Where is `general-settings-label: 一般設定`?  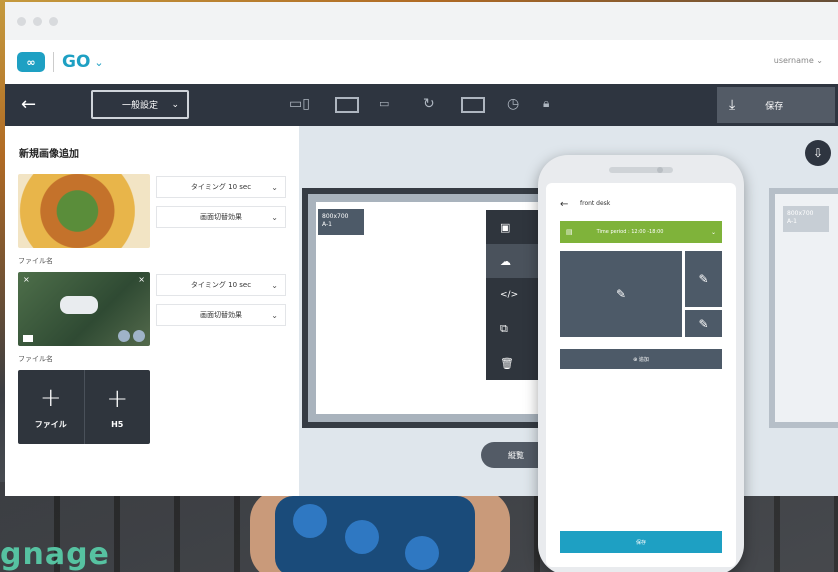
general-settings-label: 一般設定 is located at coordinates (139, 106).